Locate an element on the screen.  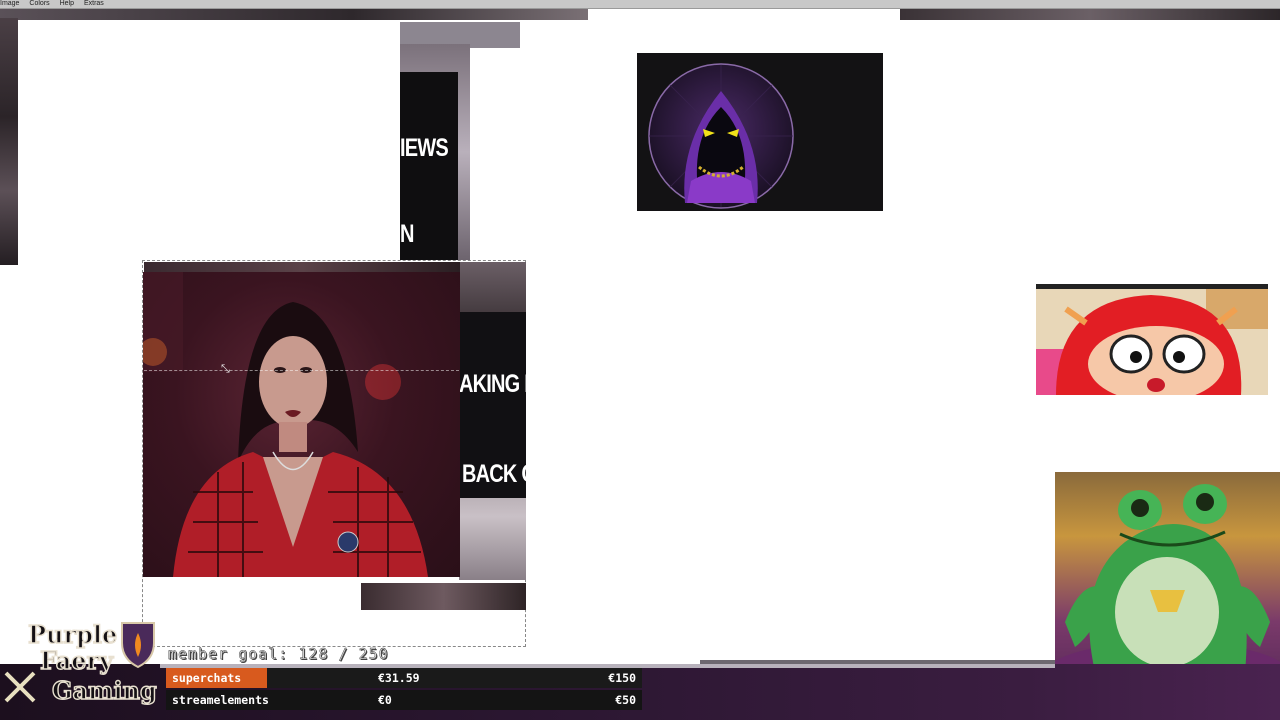
cam-news-line-2: BACK O is located at coordinates (494, 474).